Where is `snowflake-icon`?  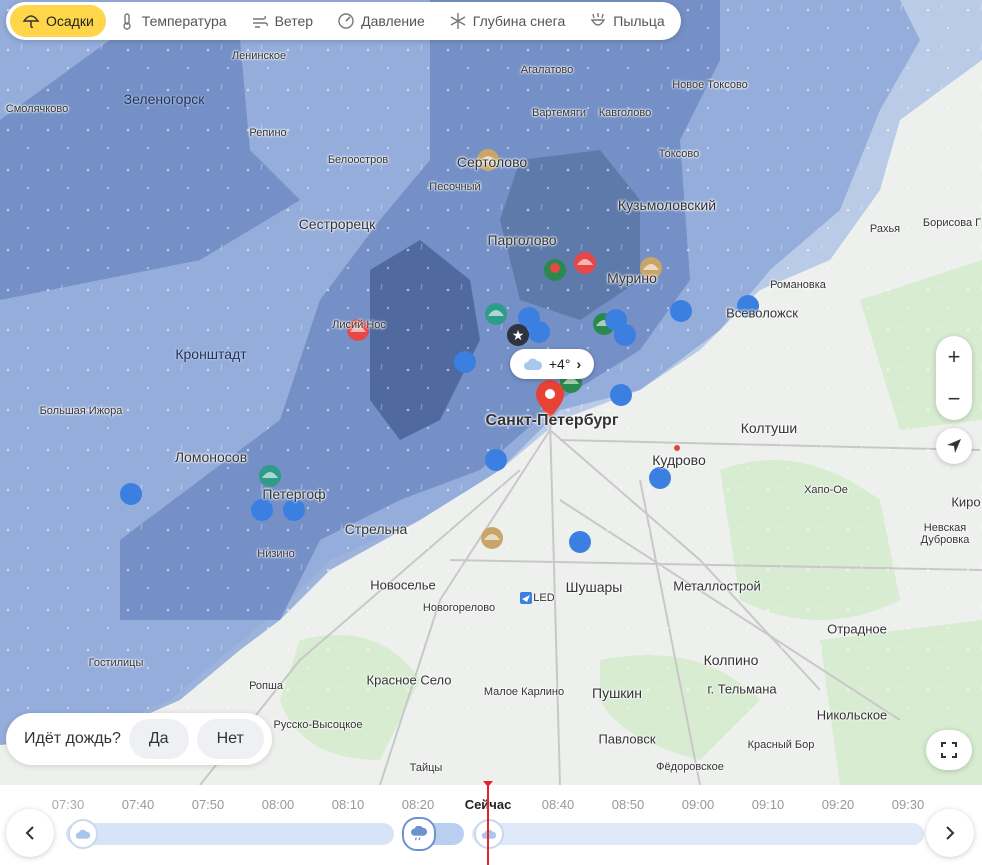
snowflake-icon is located at coordinates (458, 21).